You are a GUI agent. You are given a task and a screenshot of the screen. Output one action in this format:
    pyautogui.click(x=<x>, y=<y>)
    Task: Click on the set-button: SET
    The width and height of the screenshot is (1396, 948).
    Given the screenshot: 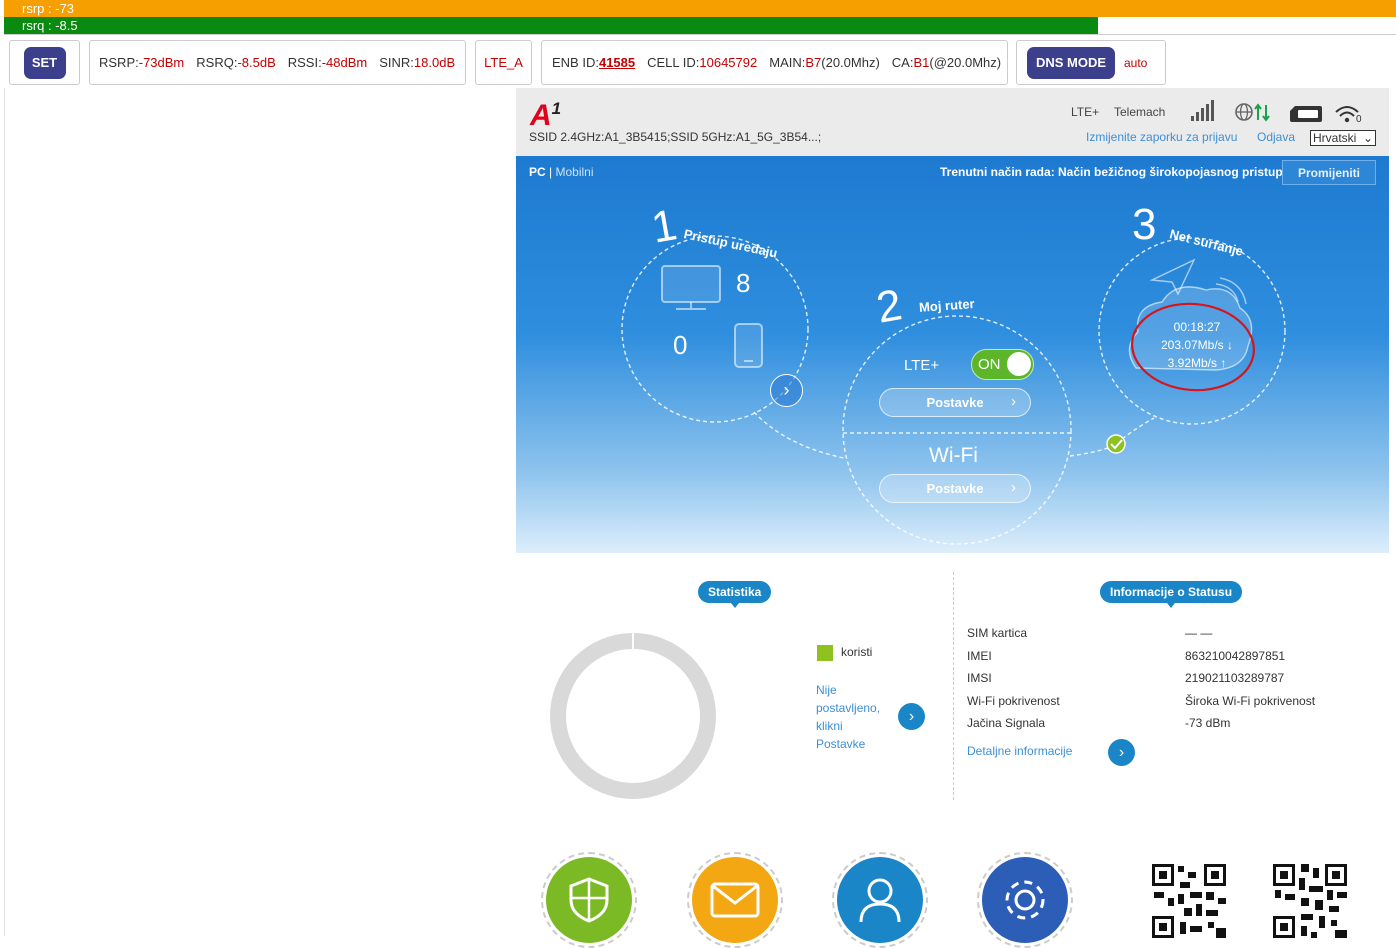 What is the action you would take?
    pyautogui.click(x=44, y=62)
    